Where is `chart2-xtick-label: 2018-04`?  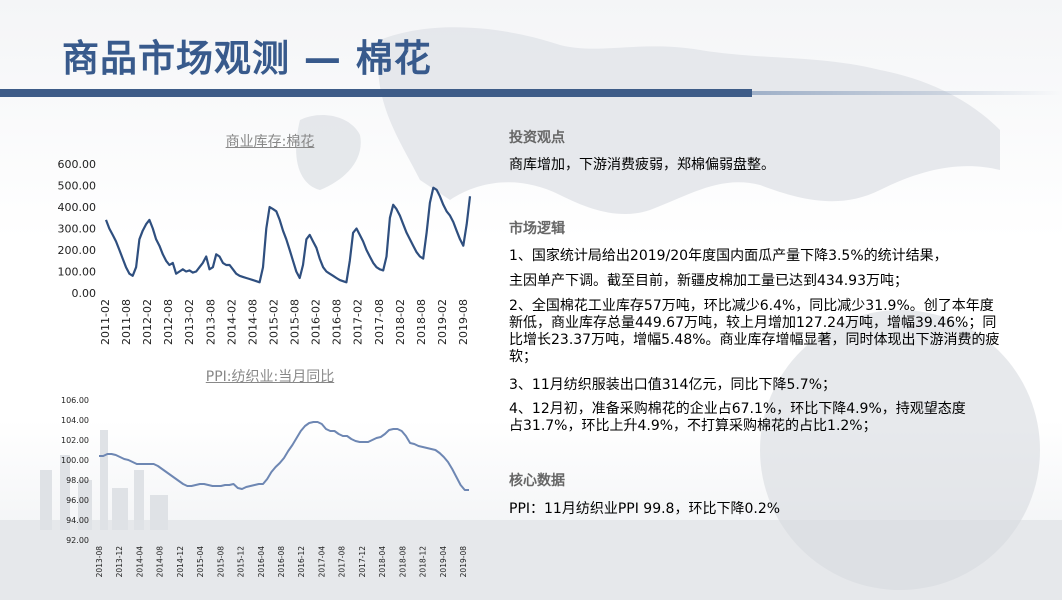 chart2-xtick-label: 2018-04 is located at coordinates (382, 562).